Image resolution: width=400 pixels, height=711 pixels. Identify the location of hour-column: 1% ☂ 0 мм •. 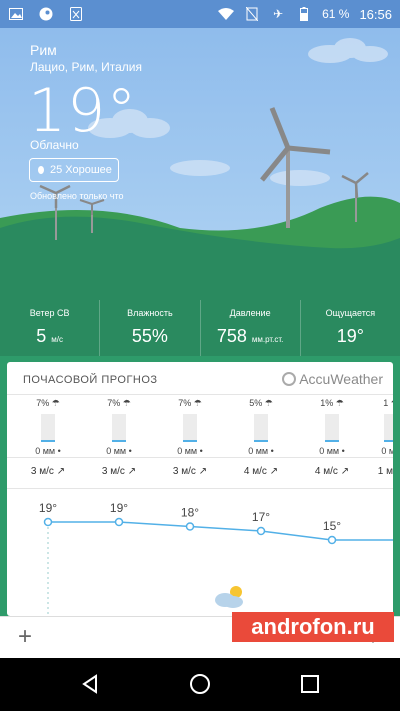
(332, 427).